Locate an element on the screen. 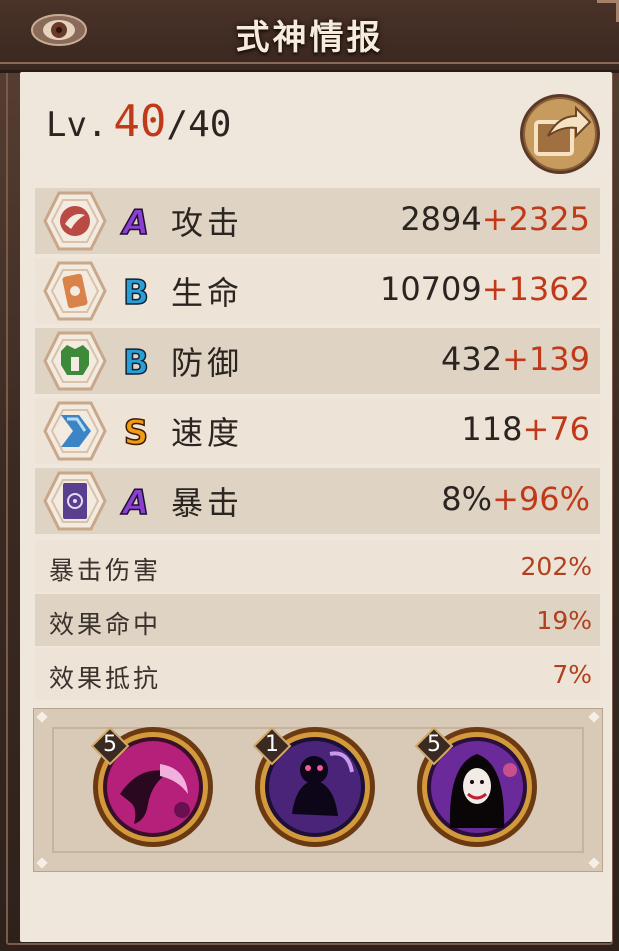 The height and width of the screenshot is (951, 619). stat-row-attack: A 攻击 2894+2325 is located at coordinates (317, 221).